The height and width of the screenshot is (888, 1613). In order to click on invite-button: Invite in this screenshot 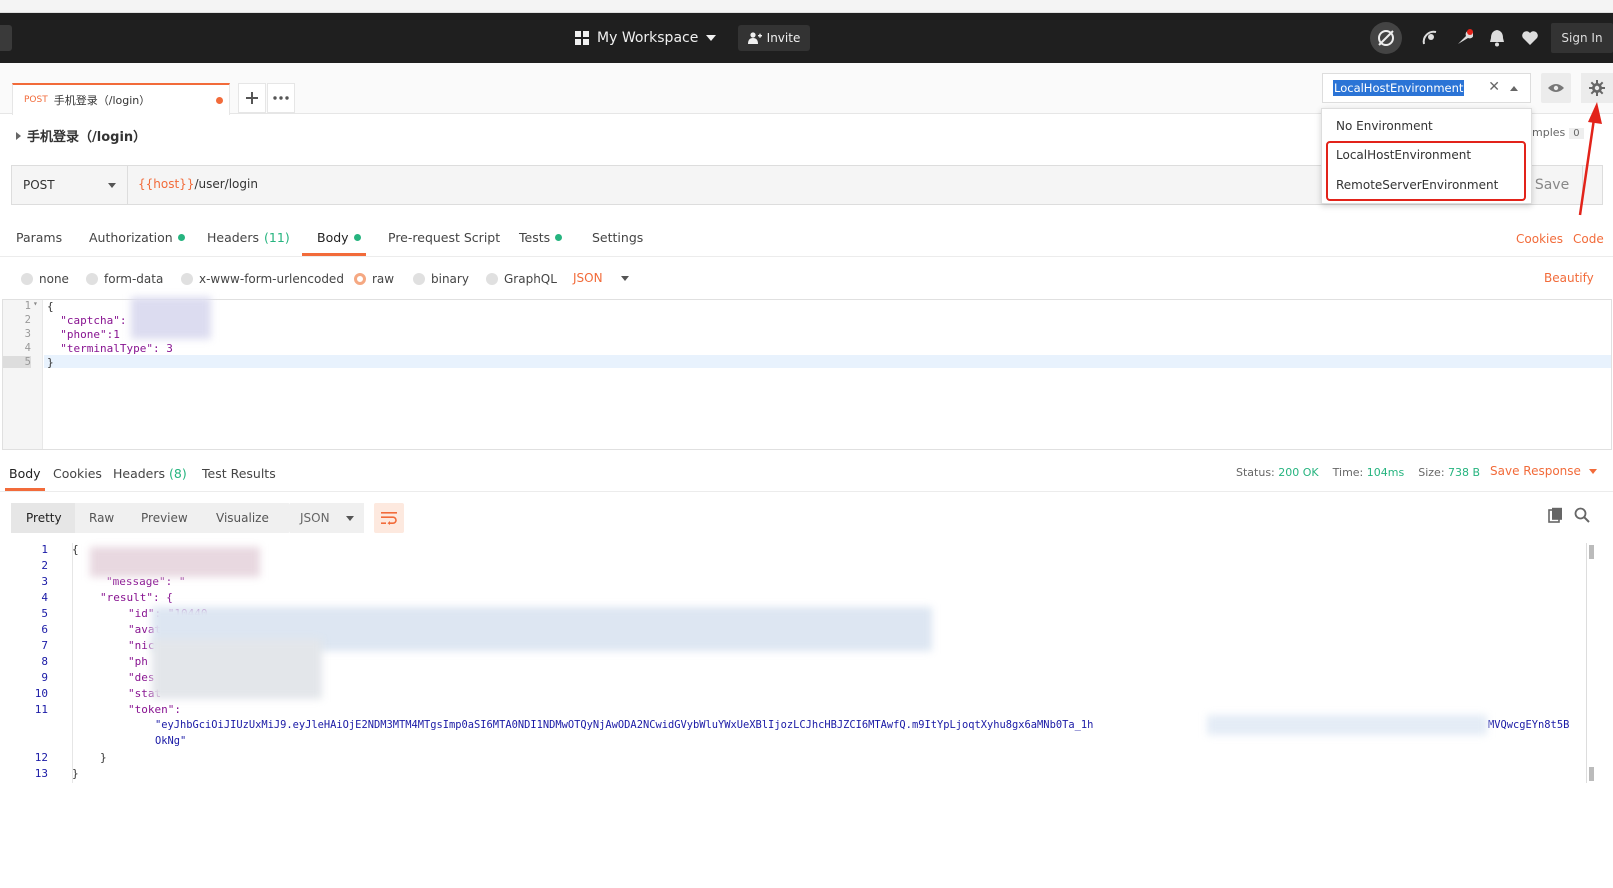, I will do `click(774, 38)`.